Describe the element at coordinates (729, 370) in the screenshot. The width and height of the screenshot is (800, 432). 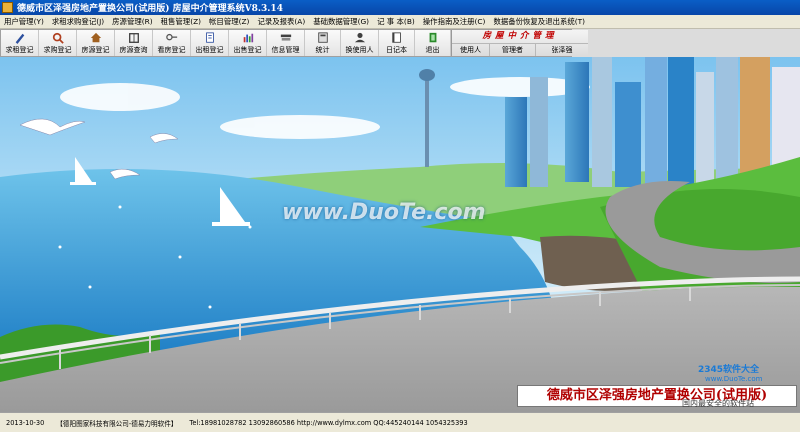
I see `logo-watermark: 2345软件大全` at that location.